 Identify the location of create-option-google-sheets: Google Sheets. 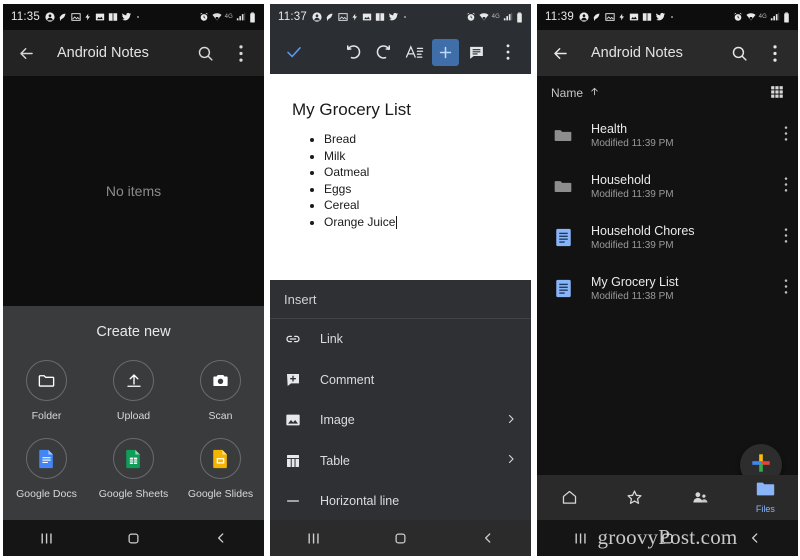
(133, 469).